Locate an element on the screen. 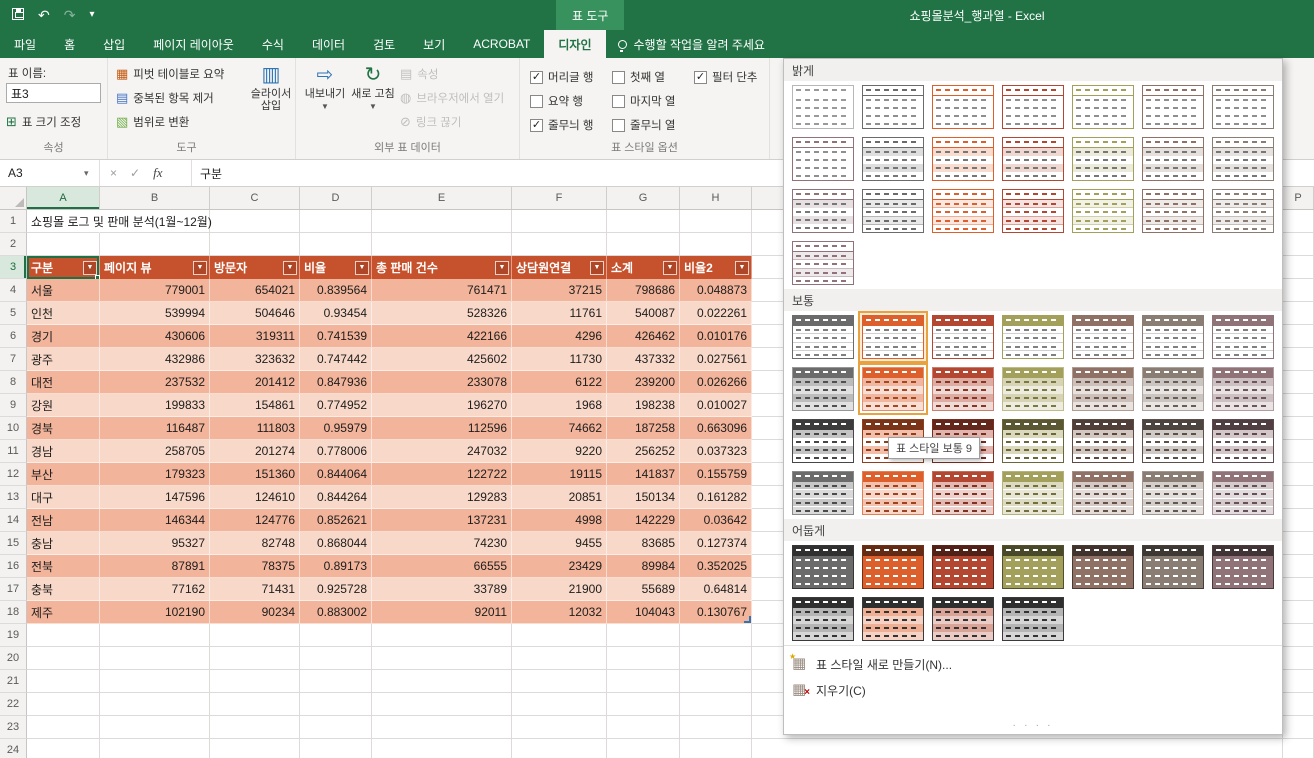 This screenshot has width=1314, height=758. cell-A16: 전북 is located at coordinates (63, 566).